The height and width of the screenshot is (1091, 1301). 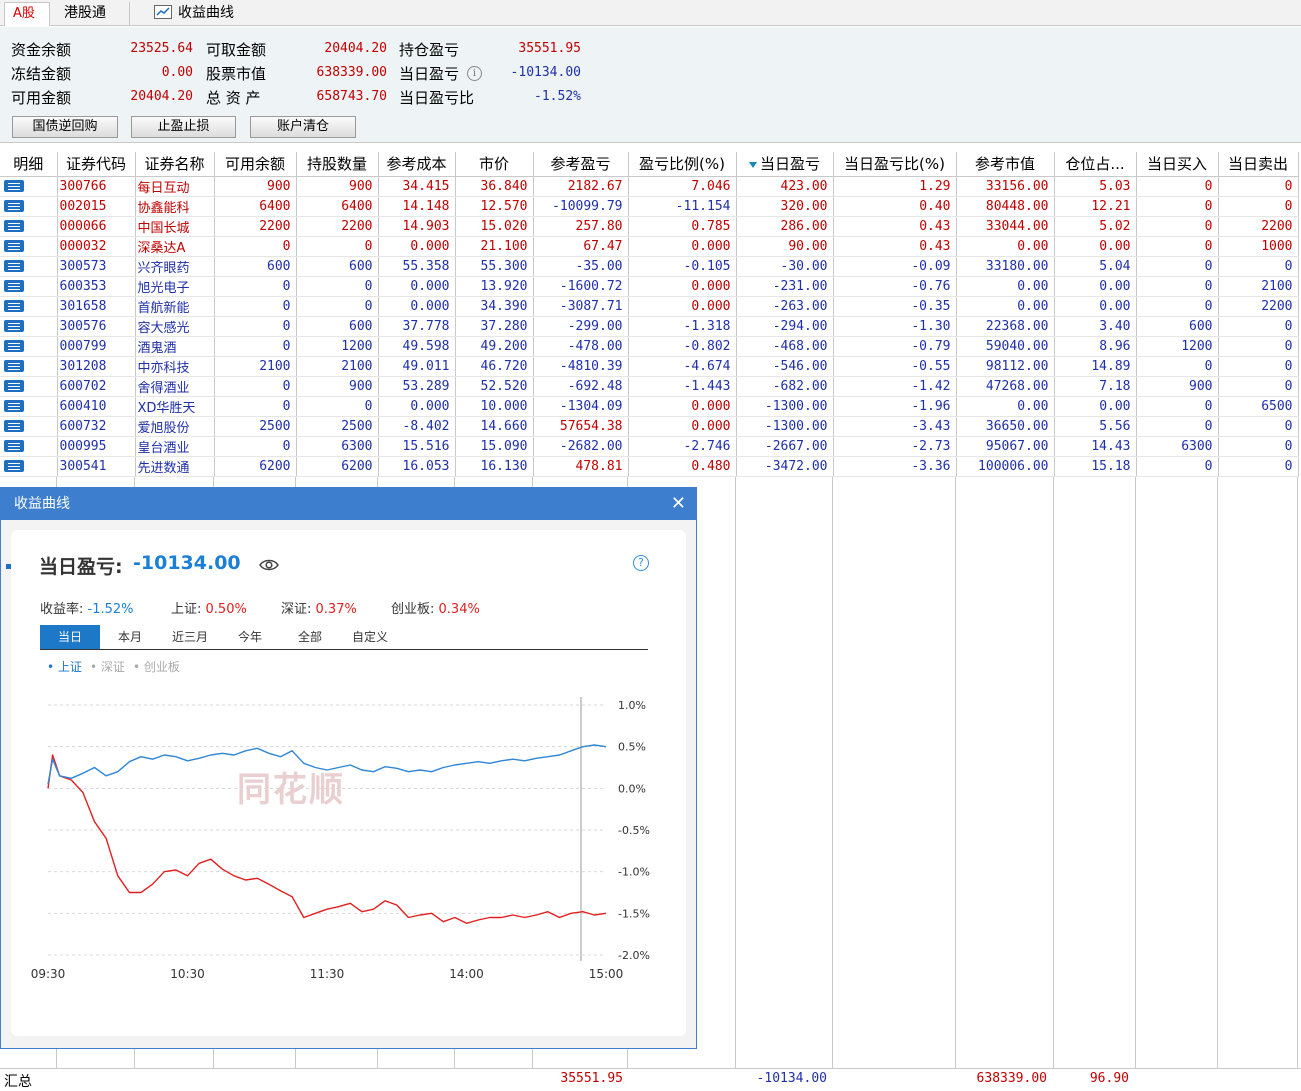 I want to click on security-name: 容大感光, so click(x=175, y=326).